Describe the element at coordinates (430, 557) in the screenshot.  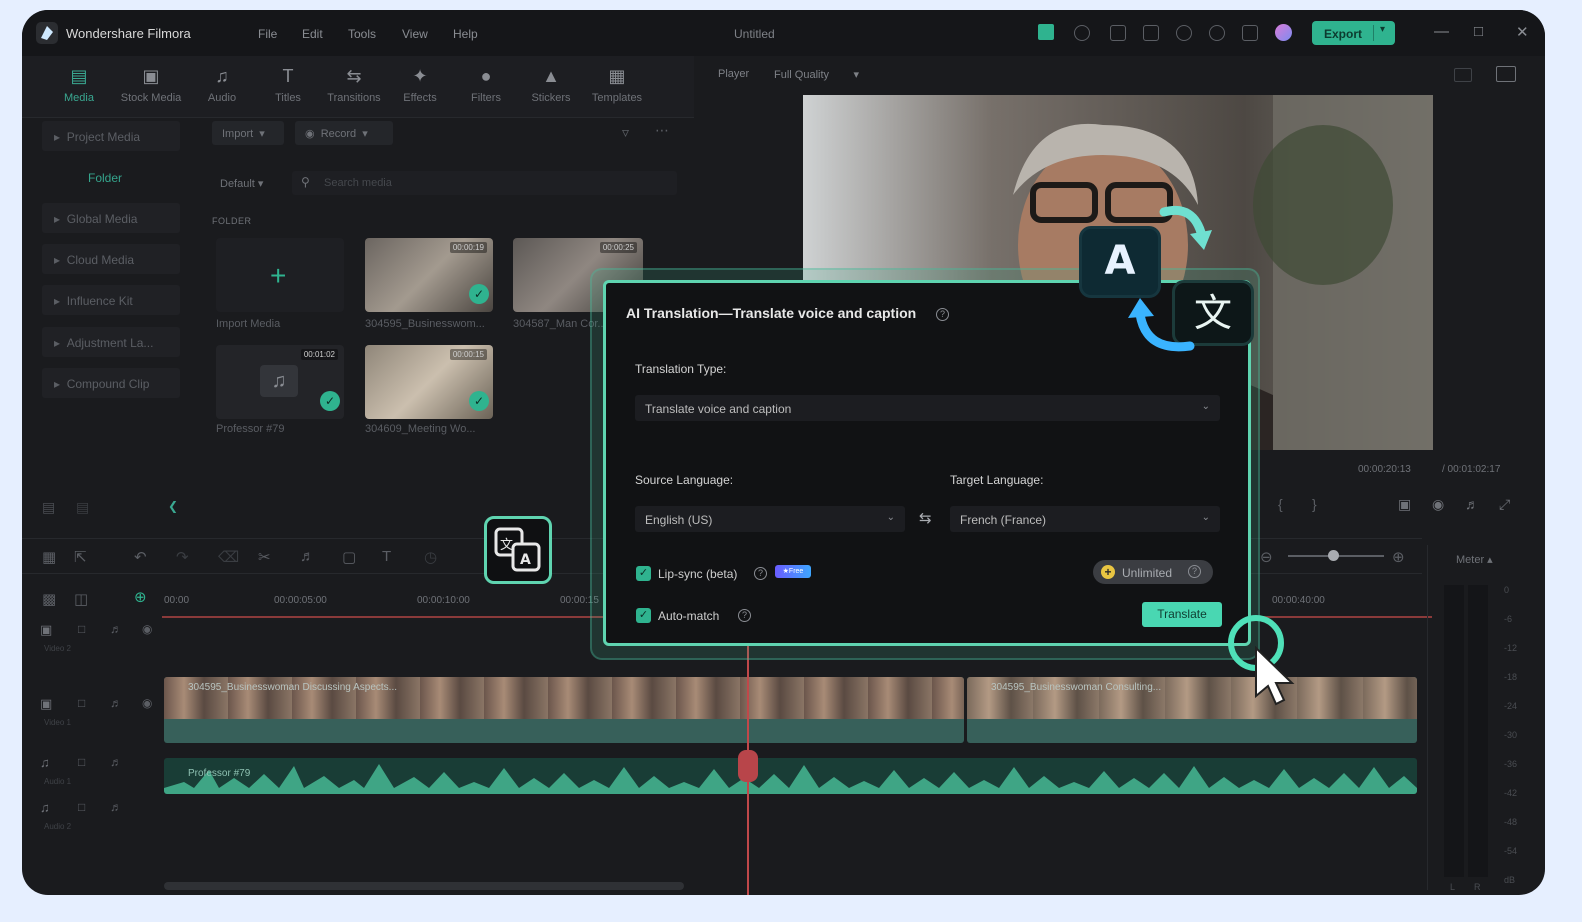
I see `speed-icon: ◷` at that location.